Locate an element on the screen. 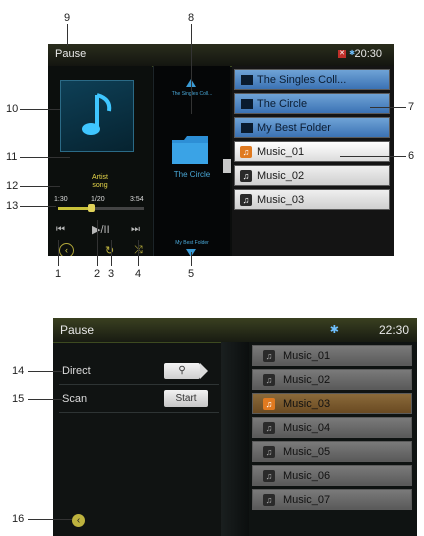  list-item-label: Music_01 is located at coordinates (281, 152).